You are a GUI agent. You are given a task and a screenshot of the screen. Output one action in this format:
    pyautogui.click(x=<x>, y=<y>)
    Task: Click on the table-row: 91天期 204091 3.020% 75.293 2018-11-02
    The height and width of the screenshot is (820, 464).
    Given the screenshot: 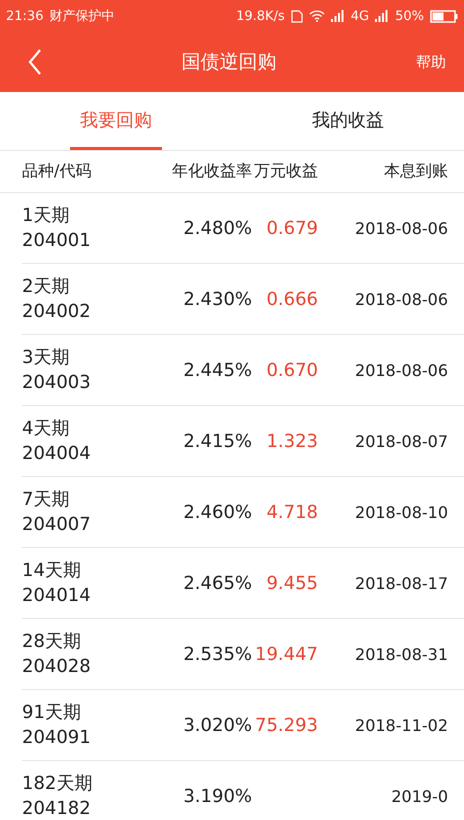 What is the action you would take?
    pyautogui.click(x=243, y=725)
    